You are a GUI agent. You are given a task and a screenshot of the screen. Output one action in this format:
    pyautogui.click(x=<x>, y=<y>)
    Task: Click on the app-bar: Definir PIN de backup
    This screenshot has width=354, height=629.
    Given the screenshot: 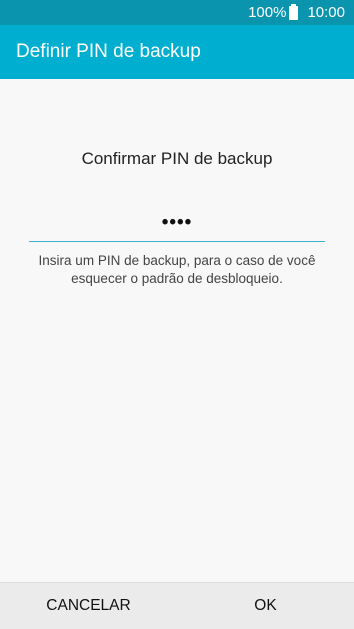 What is the action you would take?
    pyautogui.click(x=177, y=52)
    